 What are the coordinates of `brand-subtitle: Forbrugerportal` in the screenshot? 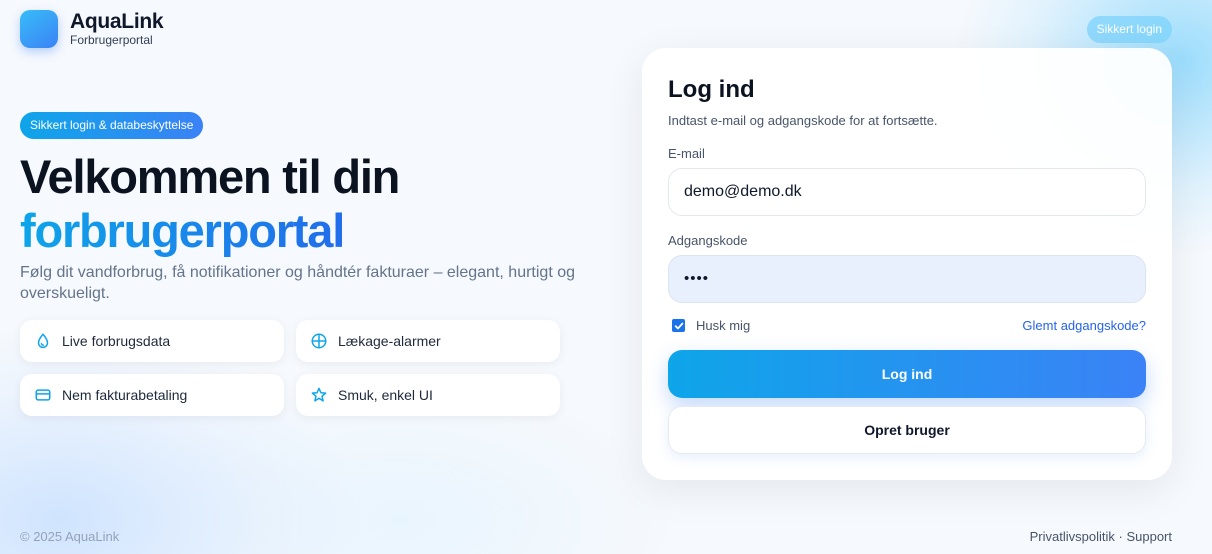 It's located at (111, 40).